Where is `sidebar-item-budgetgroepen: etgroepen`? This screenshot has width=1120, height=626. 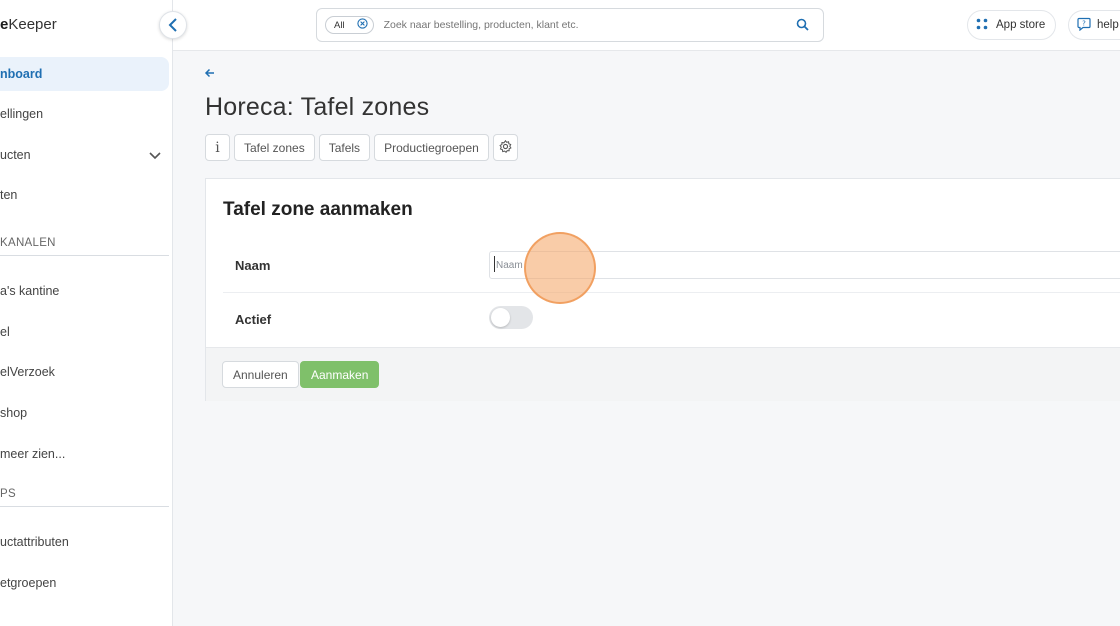 sidebar-item-budgetgroepen: etgroepen is located at coordinates (84, 583).